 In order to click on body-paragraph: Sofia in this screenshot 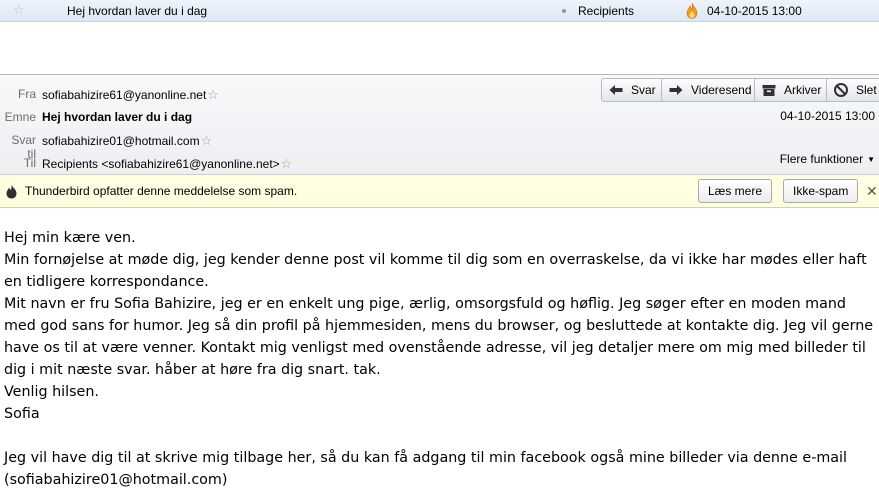, I will do `click(22, 414)`.